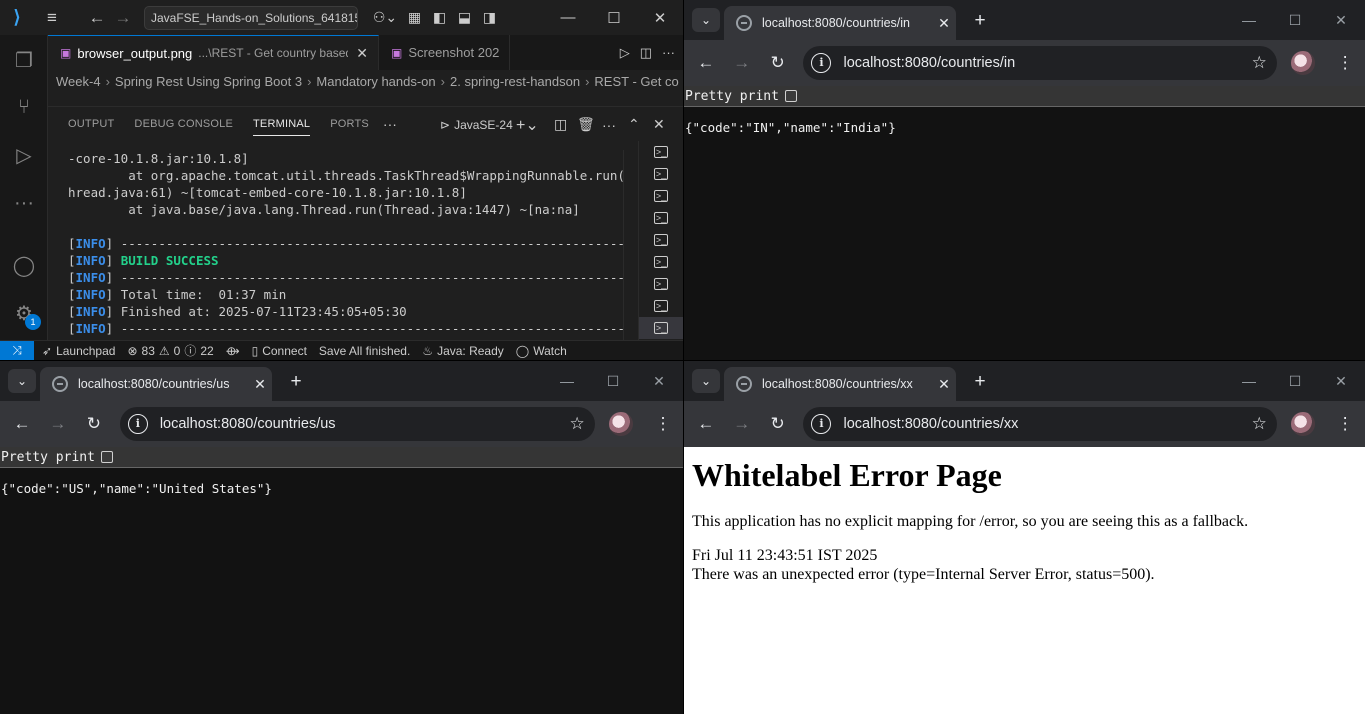  What do you see at coordinates (462, 351) in the screenshot?
I see `java-status-button: ♨ Java: Ready` at bounding box center [462, 351].